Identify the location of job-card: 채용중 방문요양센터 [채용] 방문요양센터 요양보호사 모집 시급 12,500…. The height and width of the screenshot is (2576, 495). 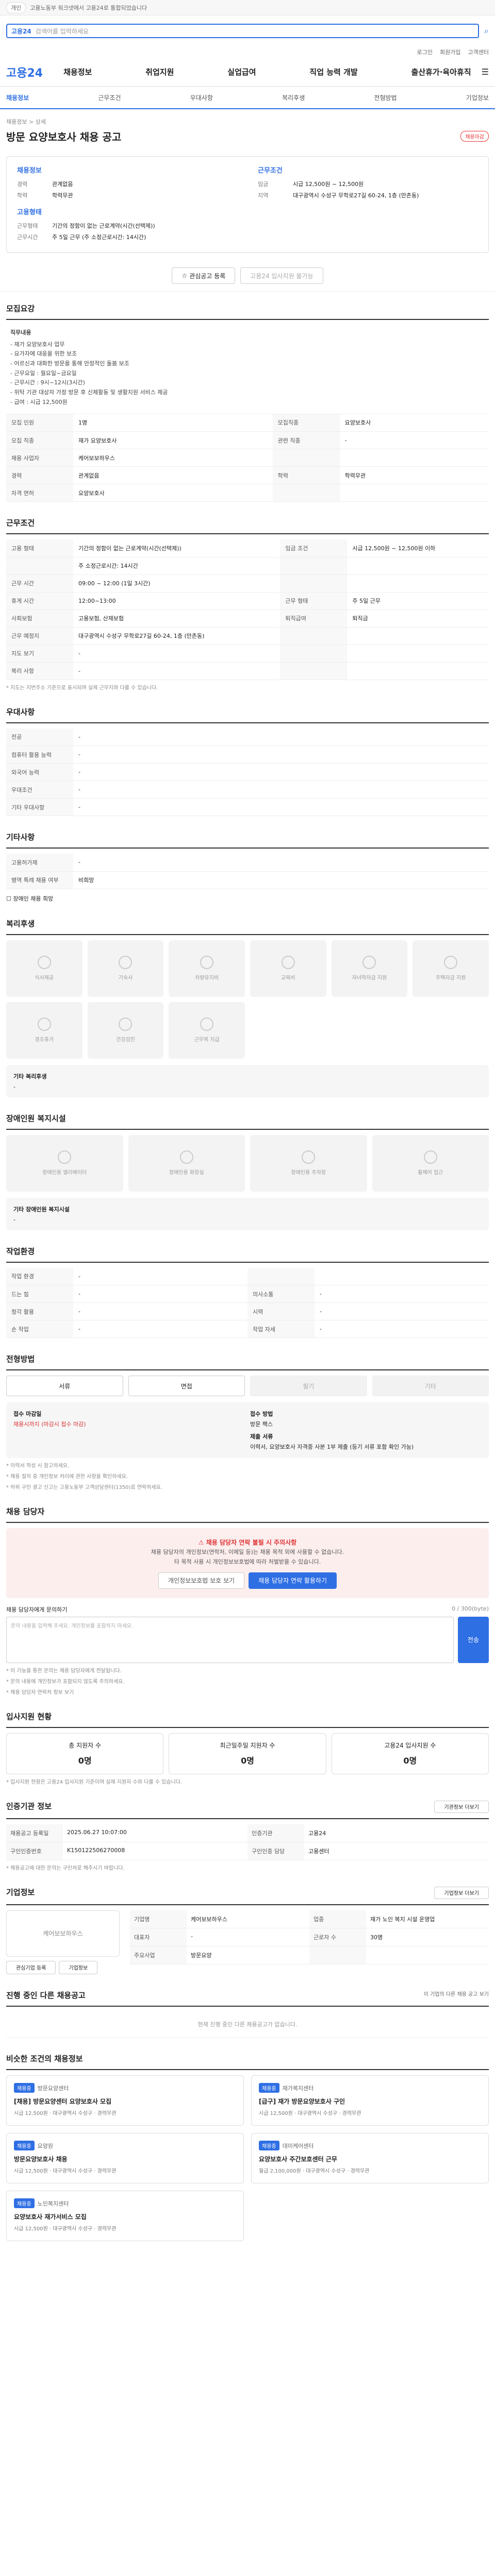
(125, 2100).